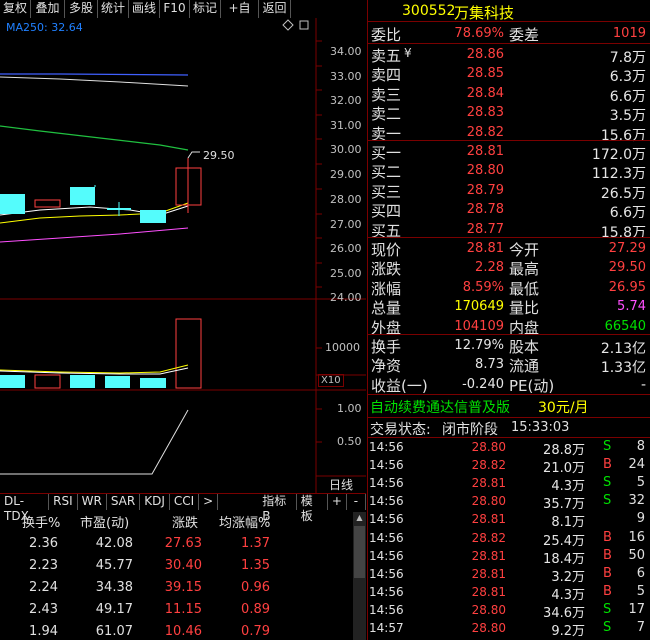 The width and height of the screenshot is (650, 640). What do you see at coordinates (346, 273) in the screenshot?
I see `price-axis-tick: 25.00` at bounding box center [346, 273].